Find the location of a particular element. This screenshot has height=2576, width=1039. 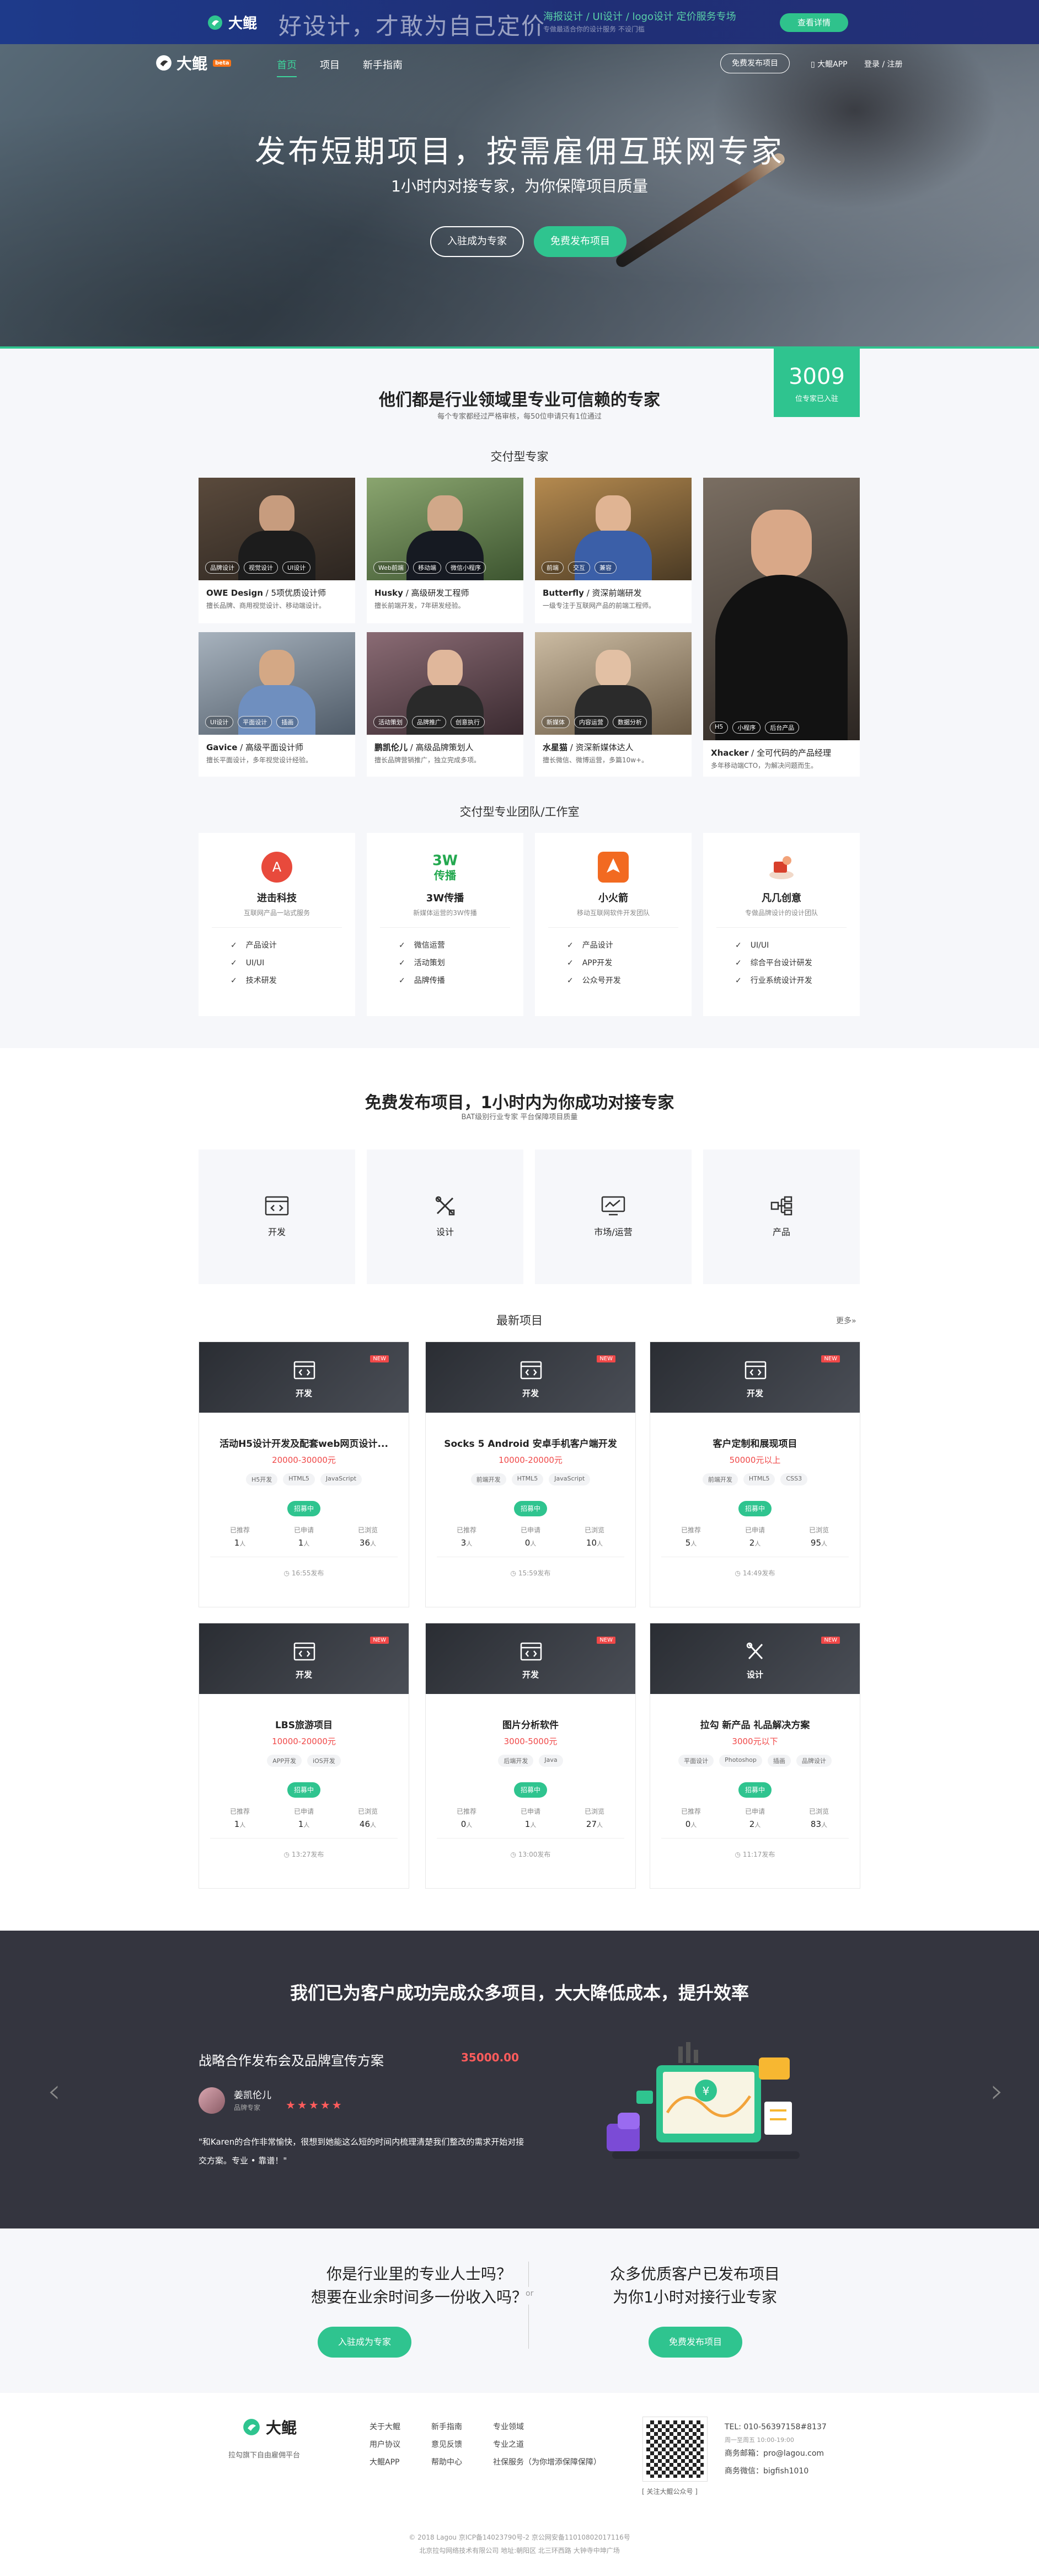

promo-sub: 专做最适合你的设计服务 不设门槛 is located at coordinates (594, 29).